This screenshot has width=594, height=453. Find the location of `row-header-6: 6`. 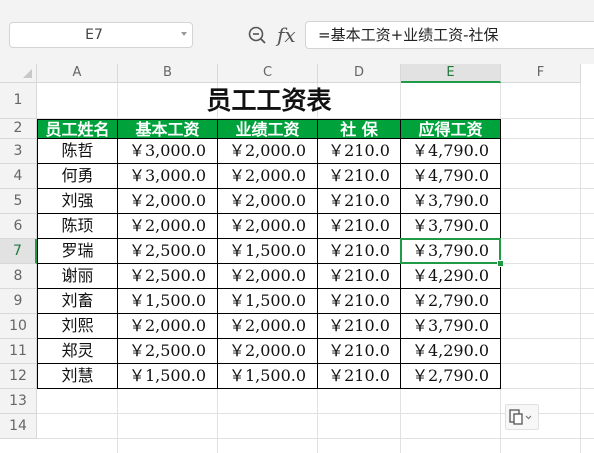

row-header-6: 6 is located at coordinates (18, 226).